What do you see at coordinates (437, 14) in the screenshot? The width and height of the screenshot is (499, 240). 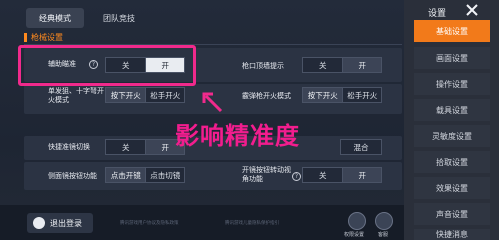 I see `sidebar-title: 设置` at bounding box center [437, 14].